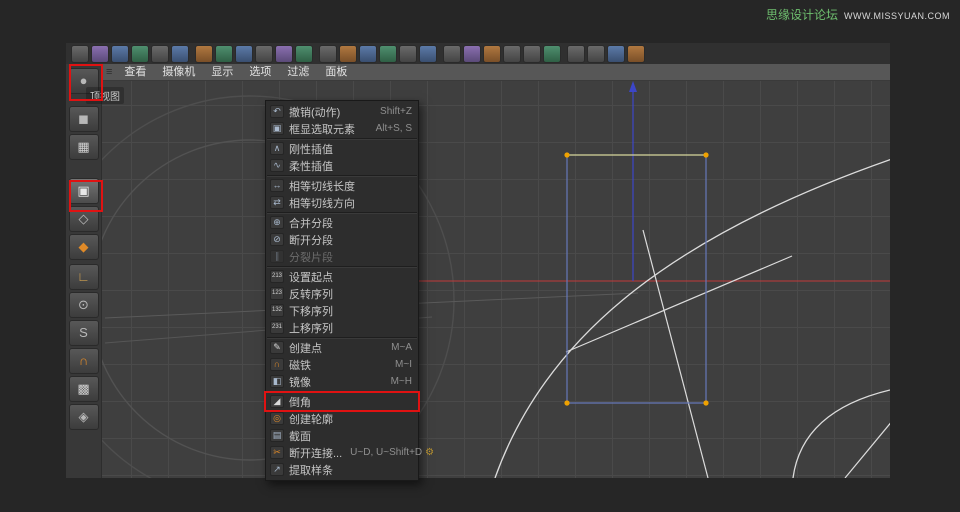 The image size is (960, 512). I want to click on menu-filter: 过滤, so click(298, 72).